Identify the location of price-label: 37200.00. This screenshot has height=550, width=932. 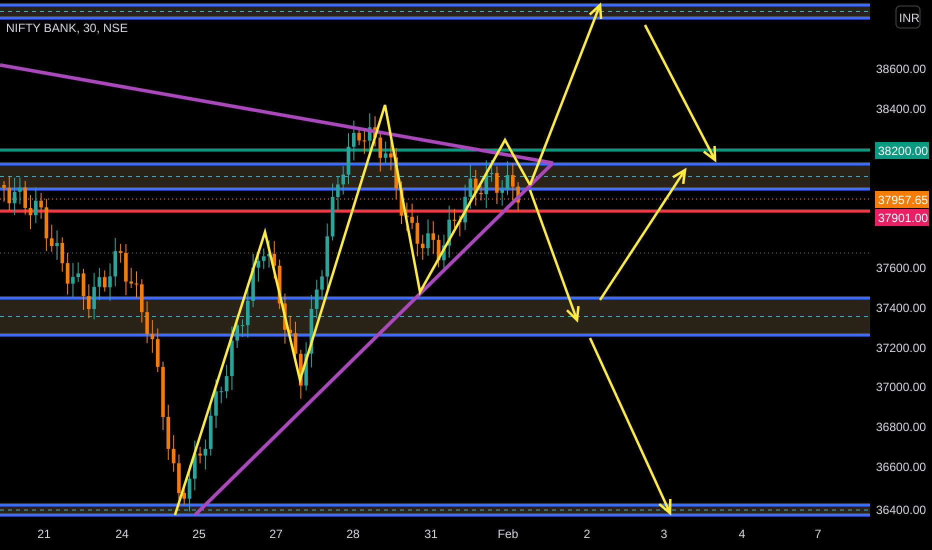
(901, 348).